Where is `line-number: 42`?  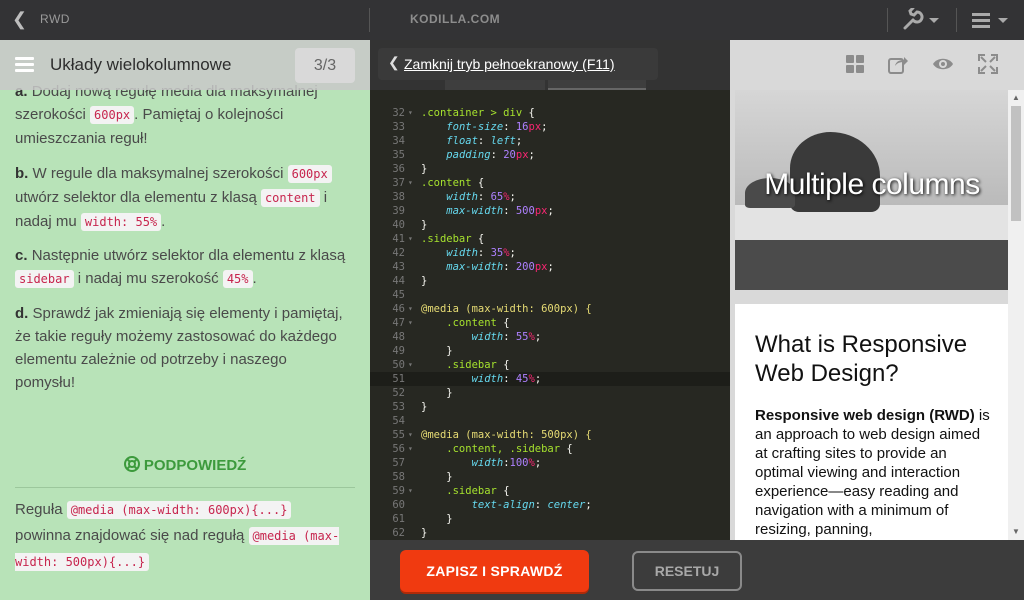
line-number: 42 is located at coordinates (398, 253).